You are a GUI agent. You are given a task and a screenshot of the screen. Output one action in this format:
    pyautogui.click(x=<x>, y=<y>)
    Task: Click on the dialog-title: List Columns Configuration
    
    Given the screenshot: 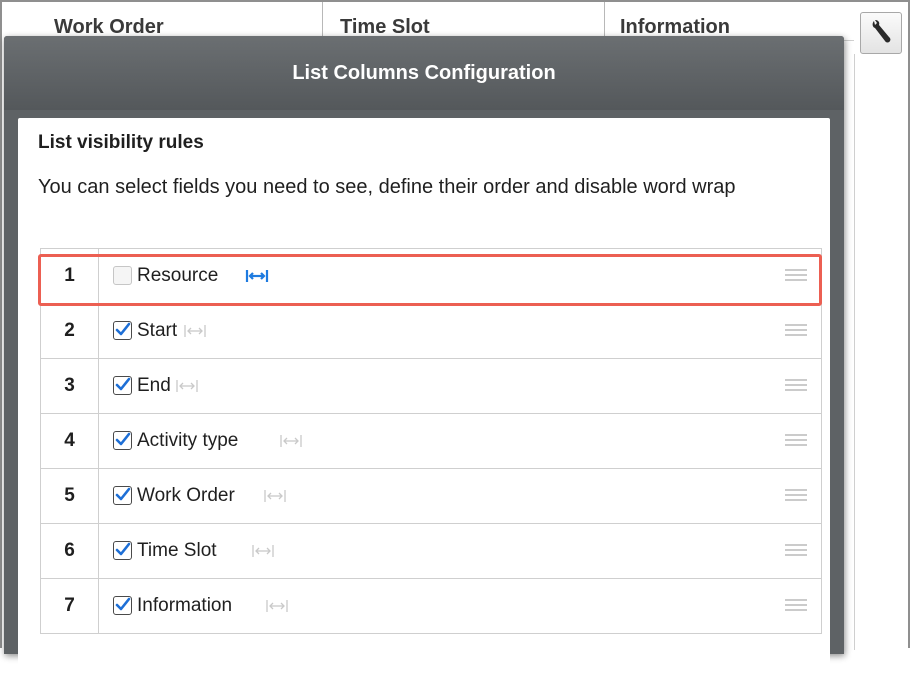 What is the action you would take?
    pyautogui.click(x=424, y=73)
    